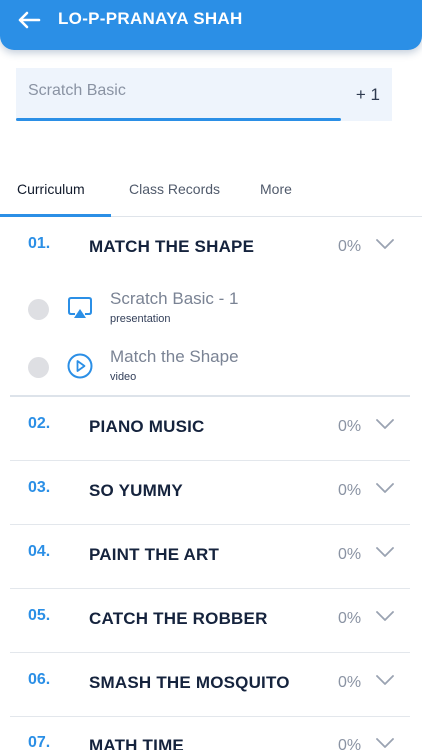  I want to click on lesson-item: Scratch Basic - 1 presentation, so click(208, 314).